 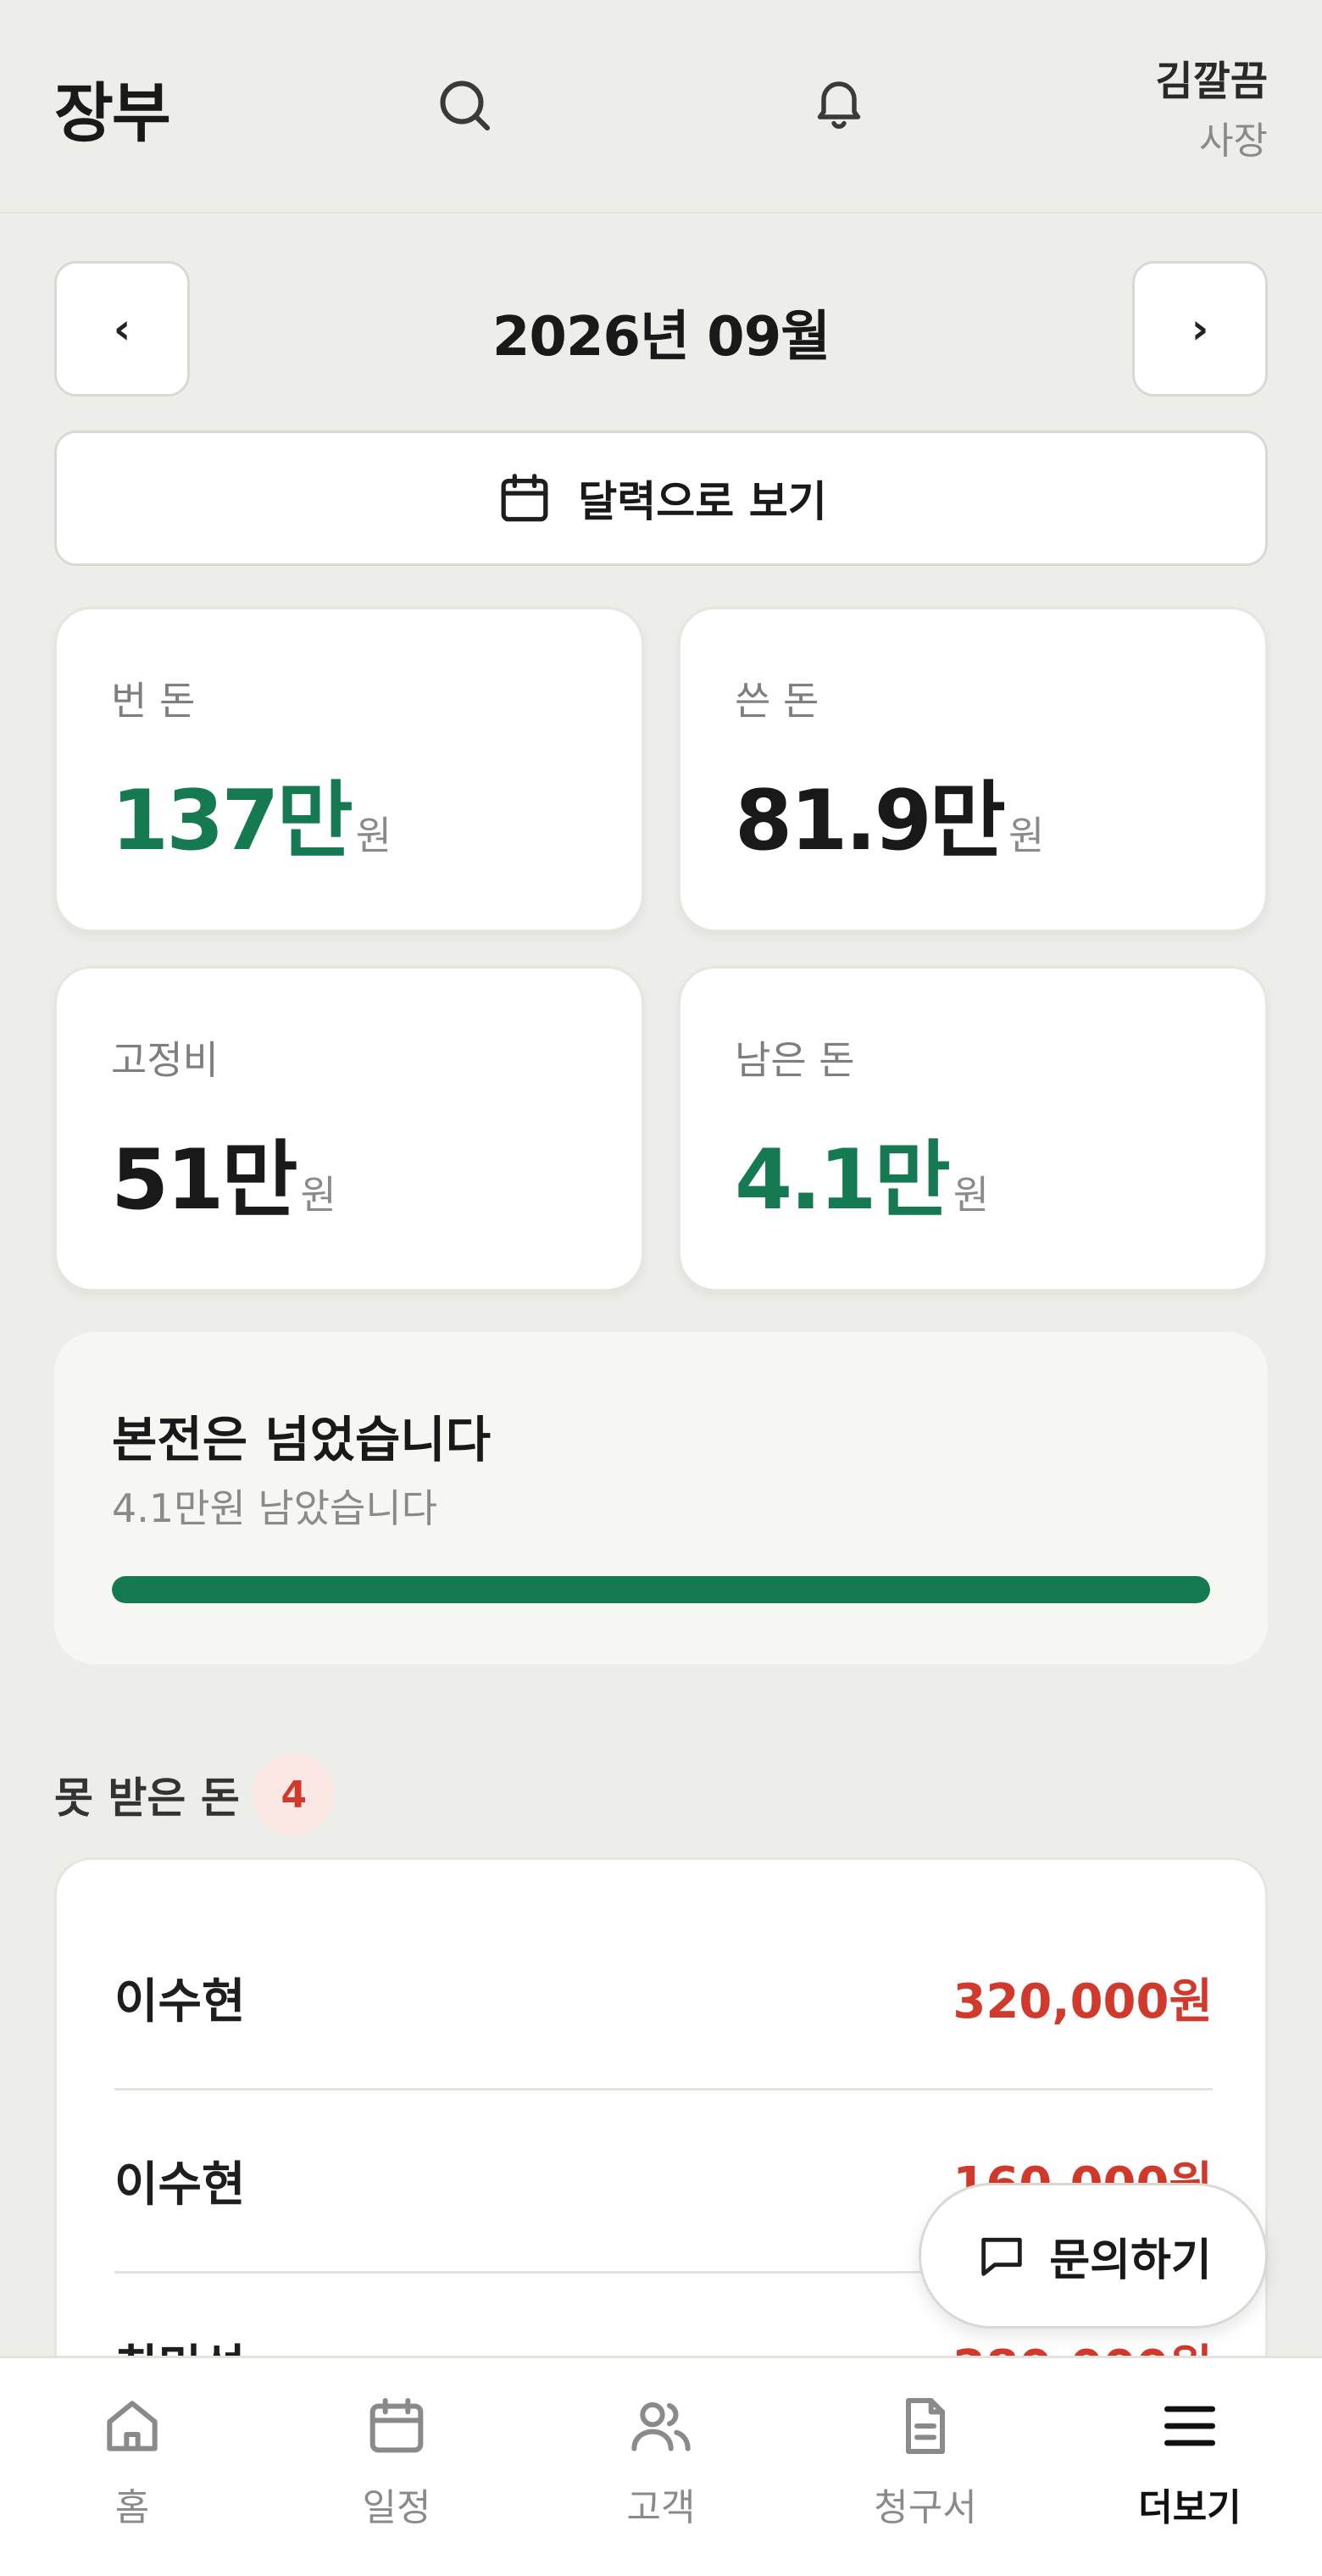 I want to click on nav-item-invoices: 청구서, so click(x=925, y=2477).